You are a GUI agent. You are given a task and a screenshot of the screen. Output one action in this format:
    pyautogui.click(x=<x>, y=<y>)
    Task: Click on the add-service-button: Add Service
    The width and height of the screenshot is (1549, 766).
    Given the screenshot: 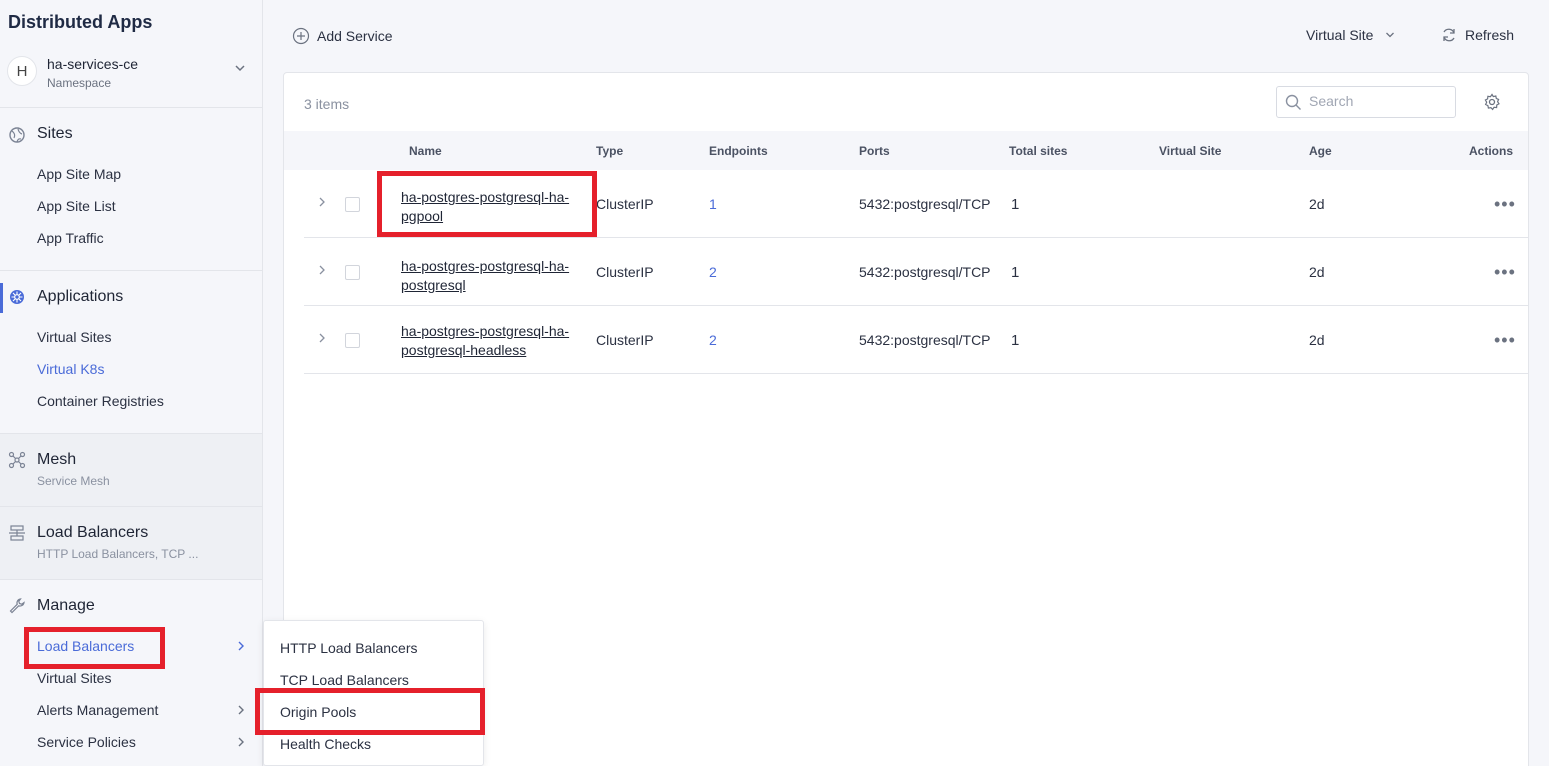 What is the action you would take?
    pyautogui.click(x=342, y=36)
    